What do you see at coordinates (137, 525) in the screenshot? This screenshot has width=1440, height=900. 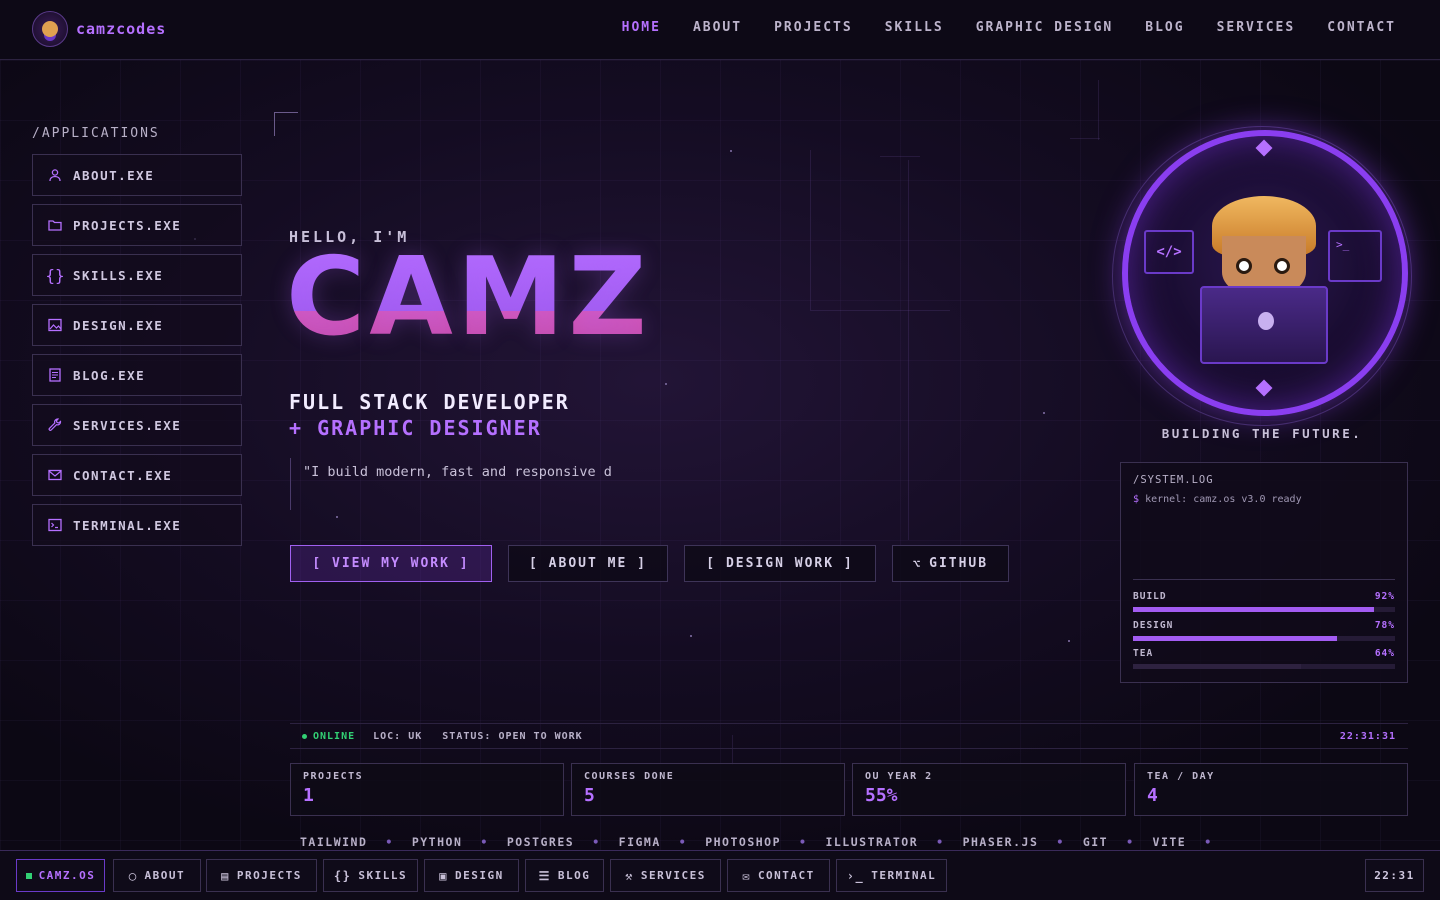 I see `sidebar-item-terminal: TERMINAL.EXE` at bounding box center [137, 525].